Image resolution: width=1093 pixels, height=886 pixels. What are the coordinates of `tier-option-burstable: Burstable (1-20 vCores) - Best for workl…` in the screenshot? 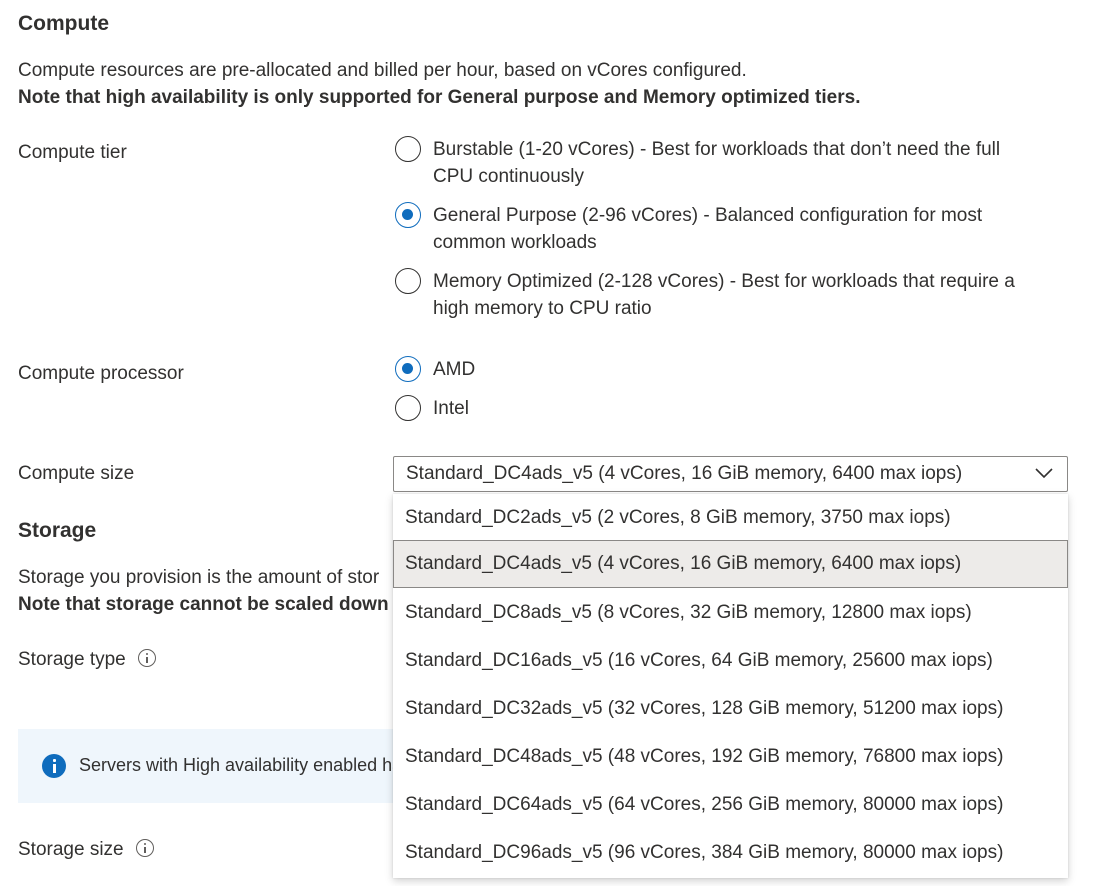 It's located at (697, 163).